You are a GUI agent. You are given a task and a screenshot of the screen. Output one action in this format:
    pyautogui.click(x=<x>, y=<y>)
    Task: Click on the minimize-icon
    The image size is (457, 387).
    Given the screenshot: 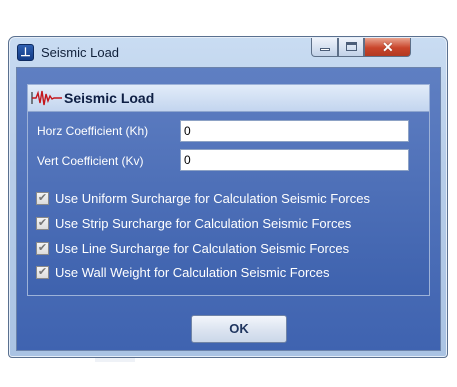 What is the action you would take?
    pyautogui.click(x=325, y=49)
    